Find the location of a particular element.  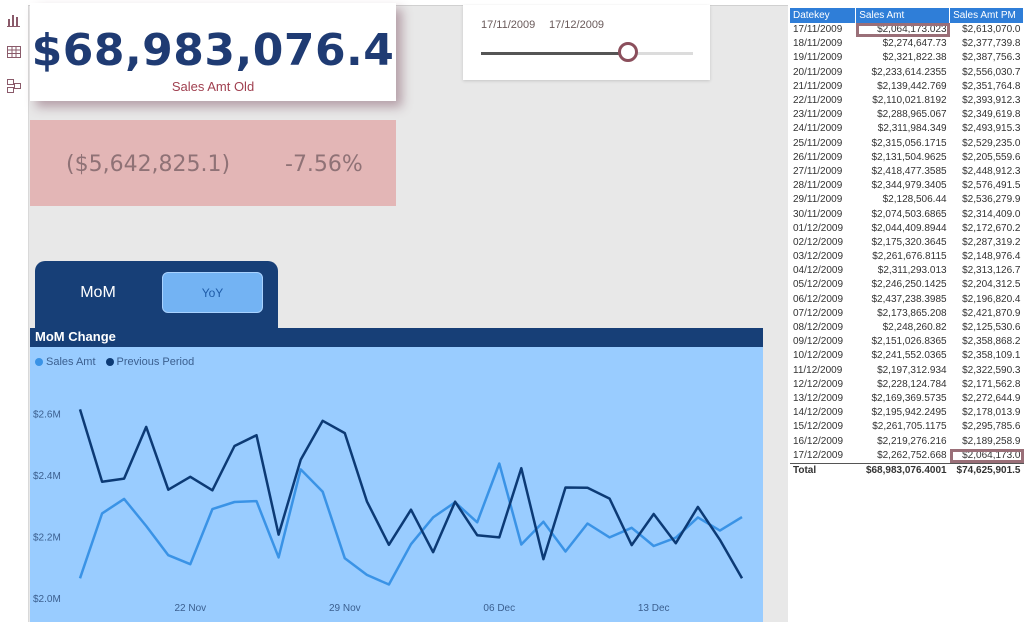

model-view-icon is located at coordinates (14, 86).